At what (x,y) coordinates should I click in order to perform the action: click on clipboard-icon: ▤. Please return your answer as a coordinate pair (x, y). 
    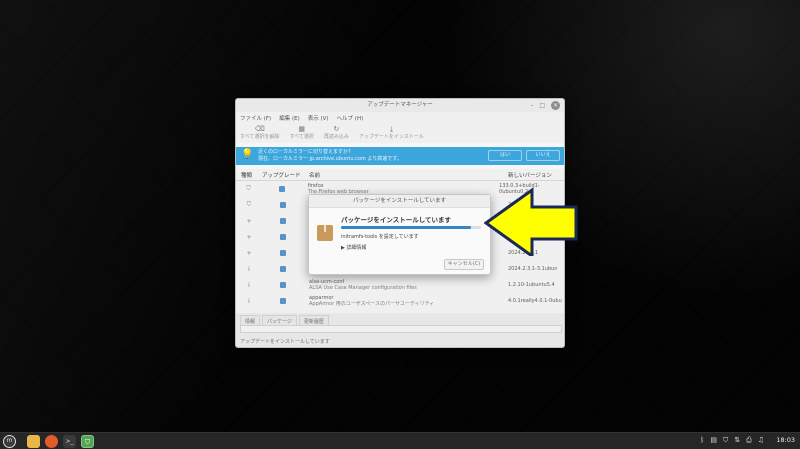
    Looking at the image, I should click on (713, 440).